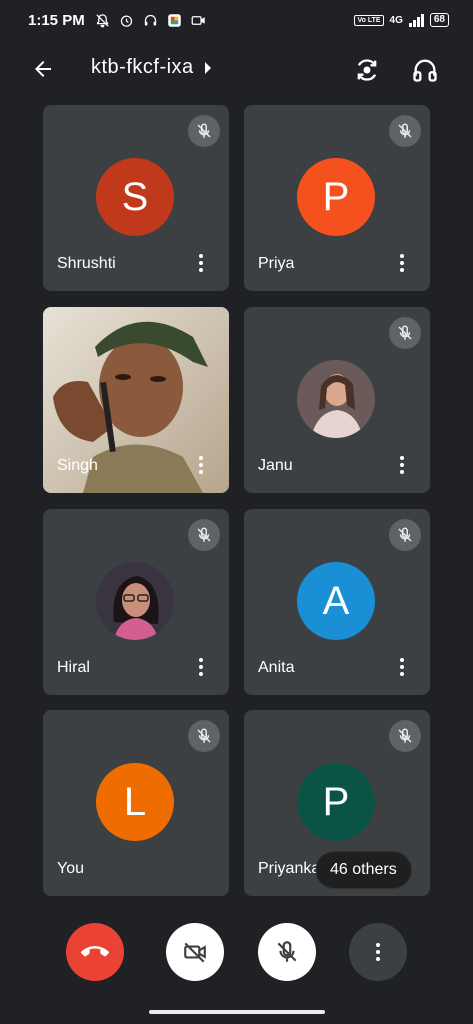 The width and height of the screenshot is (473, 1024). What do you see at coordinates (56, 20) in the screenshot?
I see `status-time: 1:15 PM` at bounding box center [56, 20].